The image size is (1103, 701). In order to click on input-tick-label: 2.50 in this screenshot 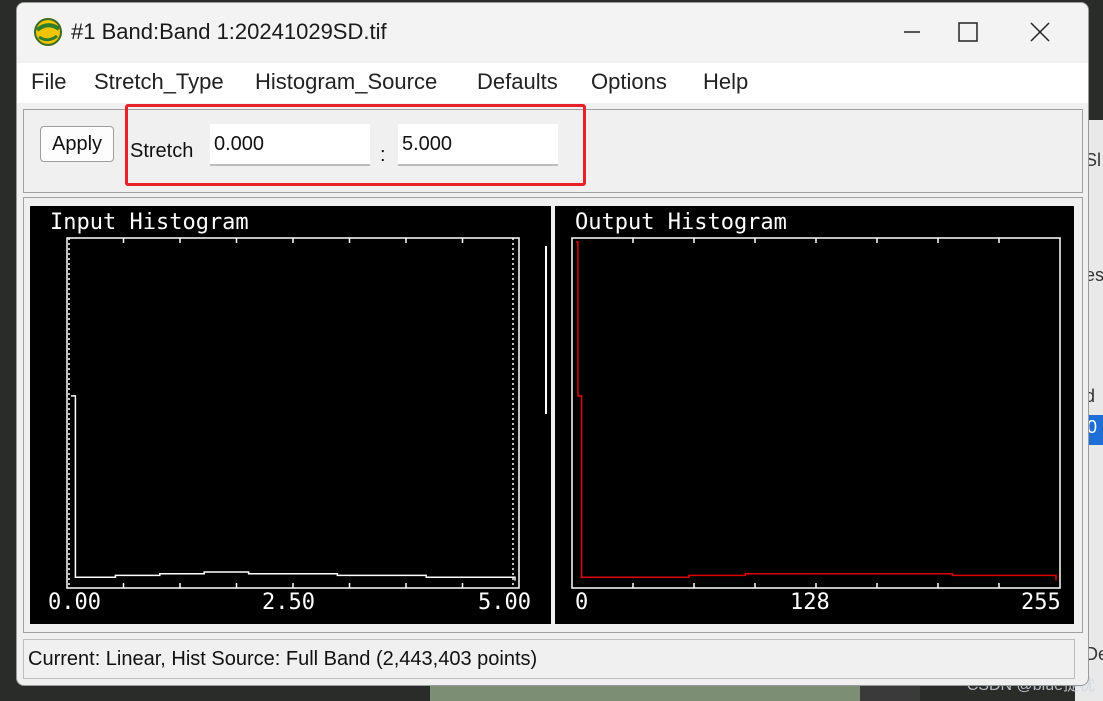, I will do `click(288, 602)`.